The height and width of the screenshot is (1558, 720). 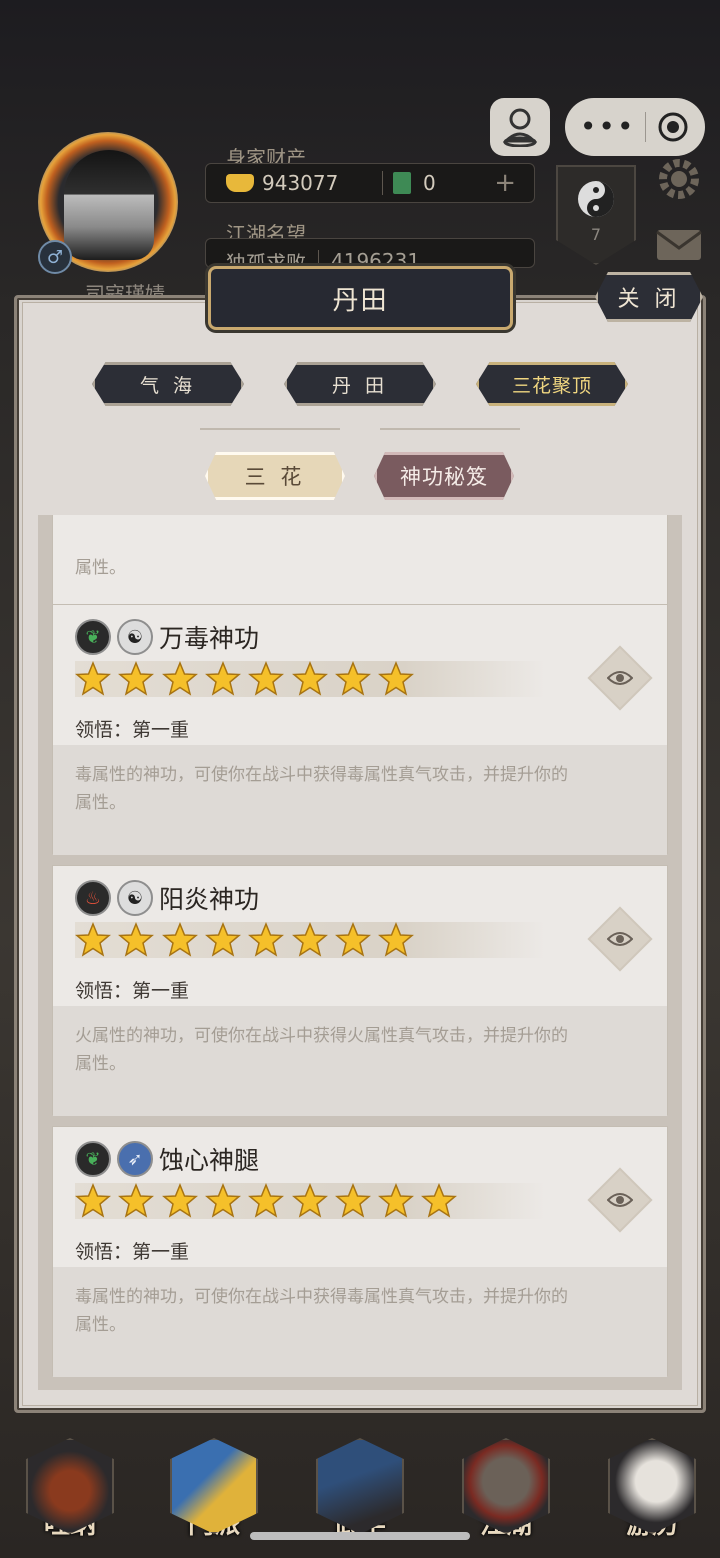 What do you see at coordinates (214, 1486) in the screenshot?
I see `sect-banner-icon` at bounding box center [214, 1486].